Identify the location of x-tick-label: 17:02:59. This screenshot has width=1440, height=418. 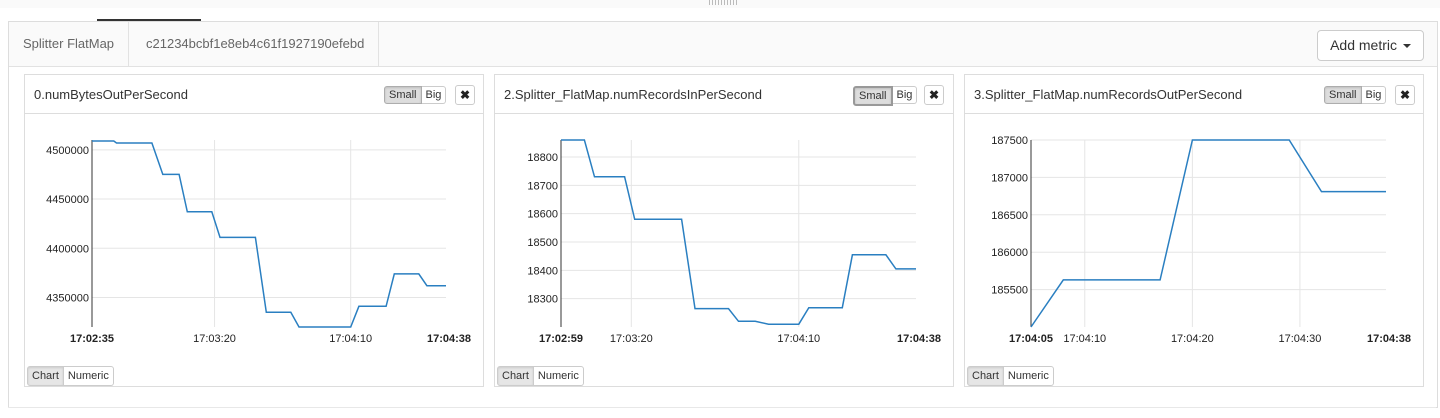
(561, 338).